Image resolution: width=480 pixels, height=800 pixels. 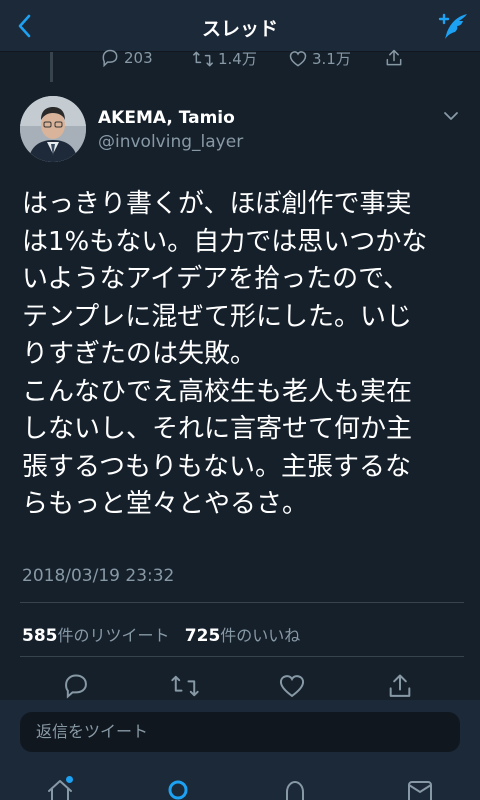 I want to click on home-notification-dot, so click(x=69, y=779).